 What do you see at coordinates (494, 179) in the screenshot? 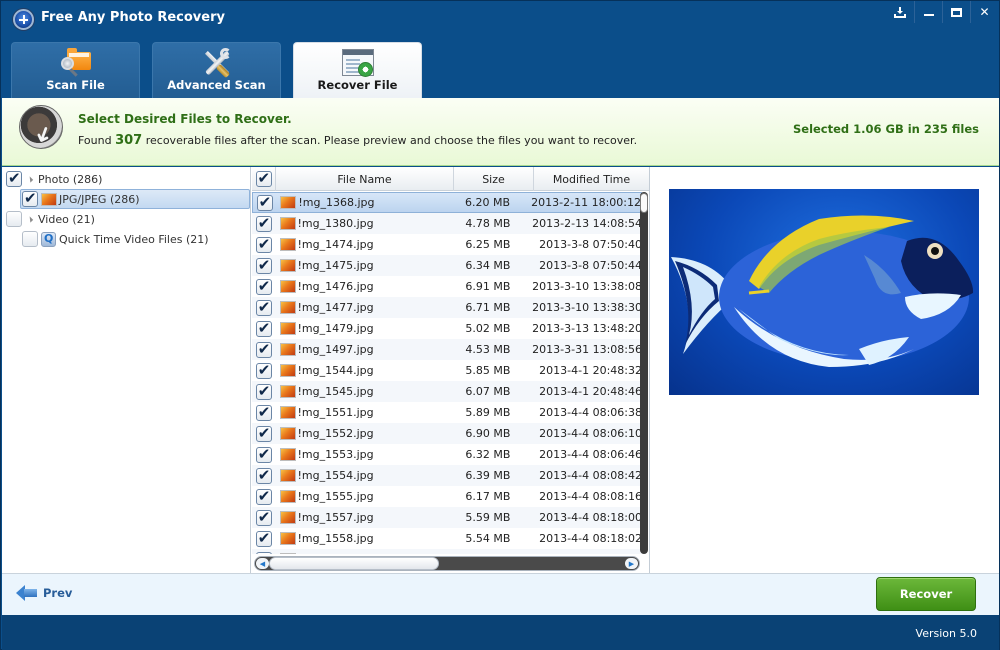
I see `column-header-size: Size` at bounding box center [494, 179].